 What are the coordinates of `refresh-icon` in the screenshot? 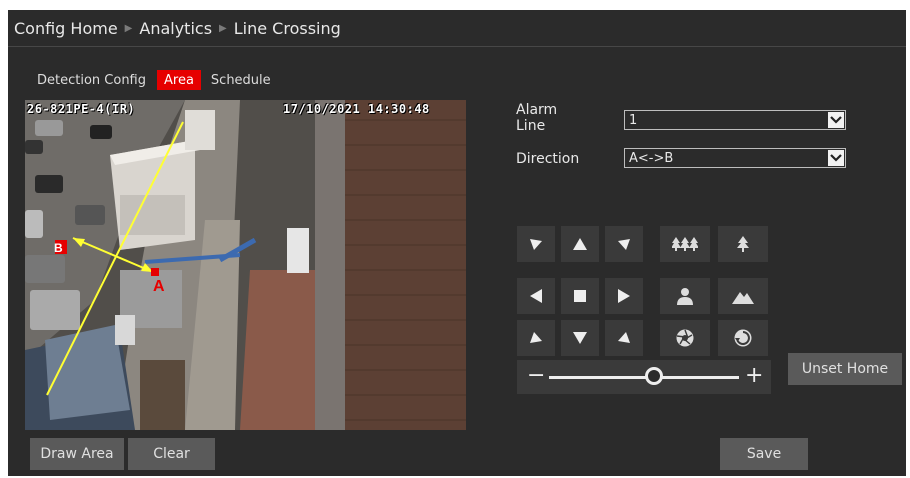 It's located at (743, 338).